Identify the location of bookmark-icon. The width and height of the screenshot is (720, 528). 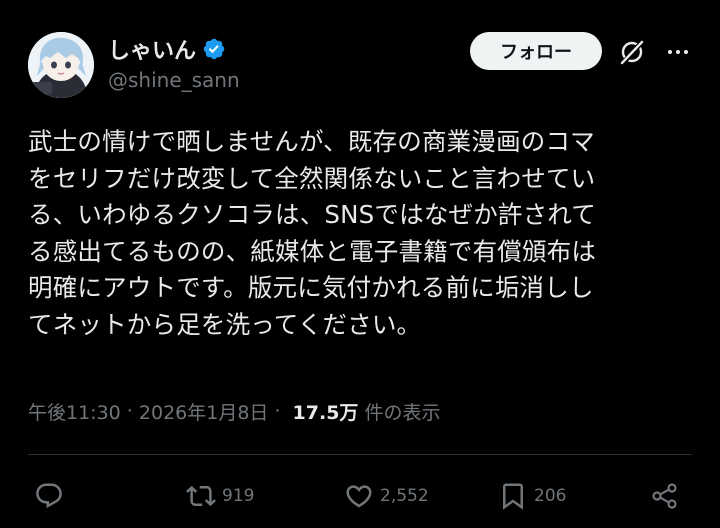
(513, 496).